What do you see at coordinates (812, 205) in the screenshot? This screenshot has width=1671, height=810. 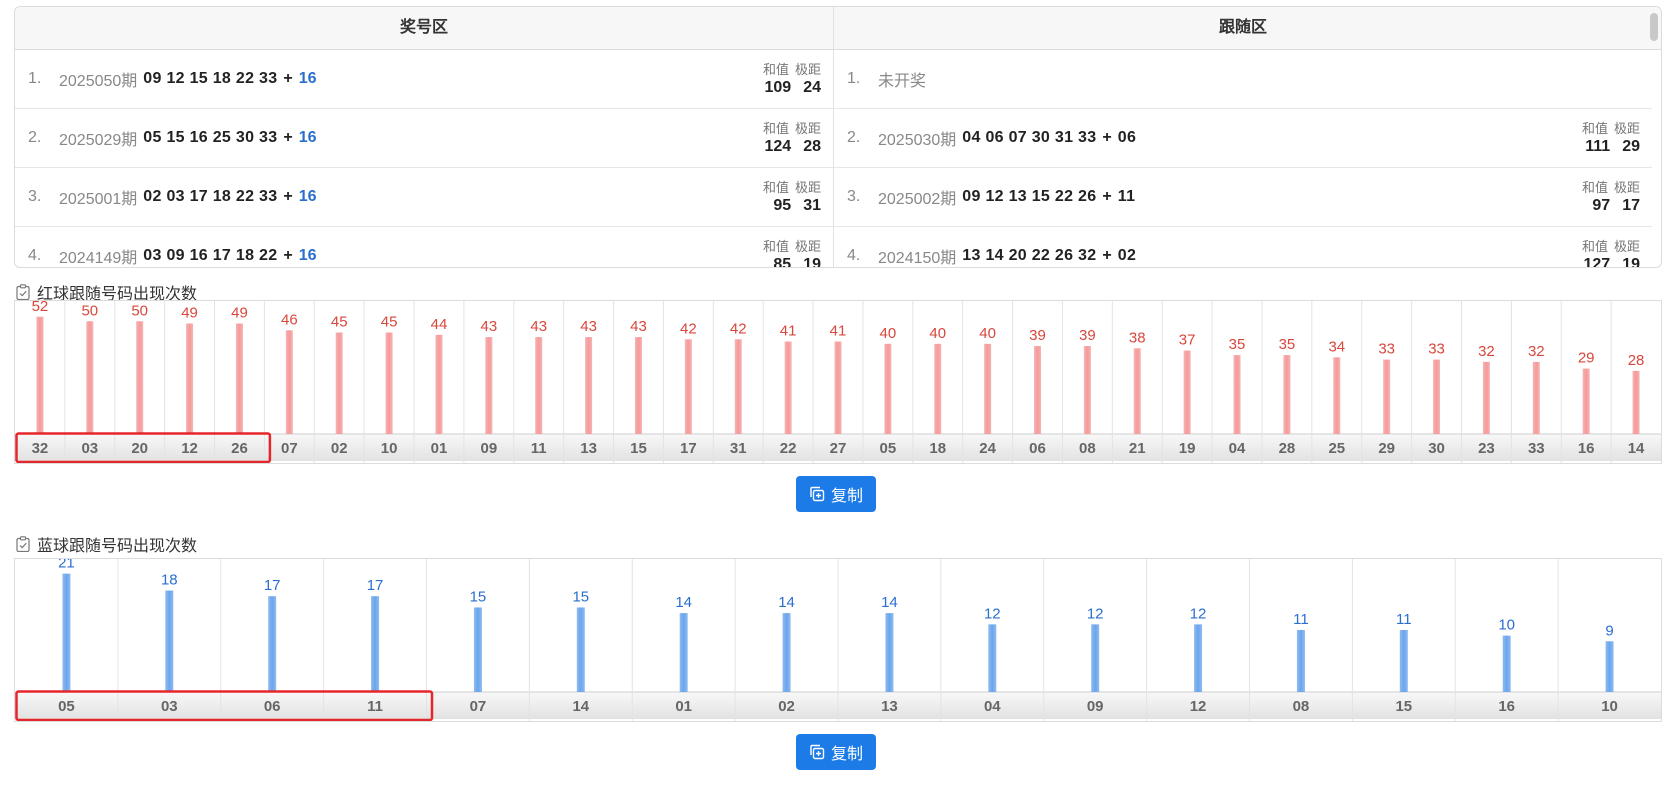 I see `range-value: 31` at bounding box center [812, 205].